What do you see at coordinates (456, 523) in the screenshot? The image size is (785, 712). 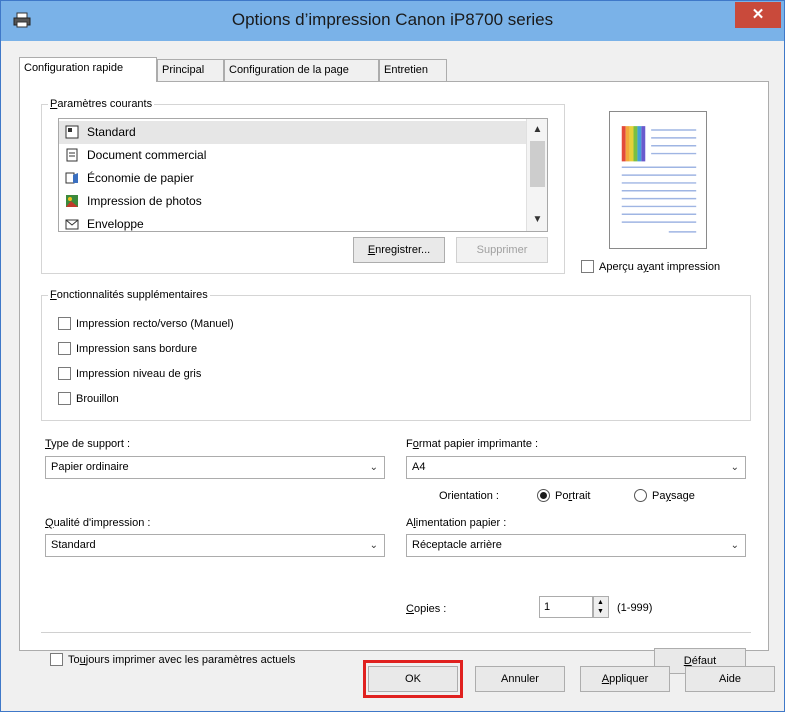 I see `paper-source-label: Alimentation papier :` at bounding box center [456, 523].